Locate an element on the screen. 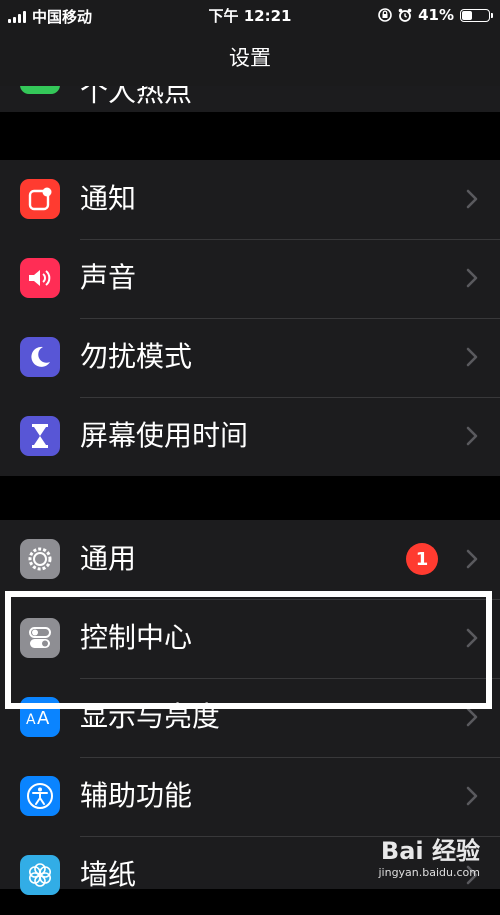 The height and width of the screenshot is (915, 500). notification-badge: 1 is located at coordinates (422, 559).